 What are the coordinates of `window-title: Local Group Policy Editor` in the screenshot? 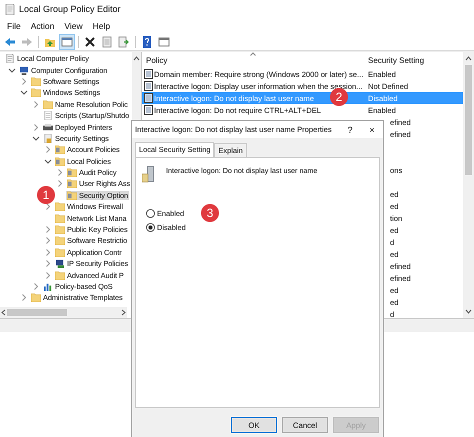 It's located at (70, 9).